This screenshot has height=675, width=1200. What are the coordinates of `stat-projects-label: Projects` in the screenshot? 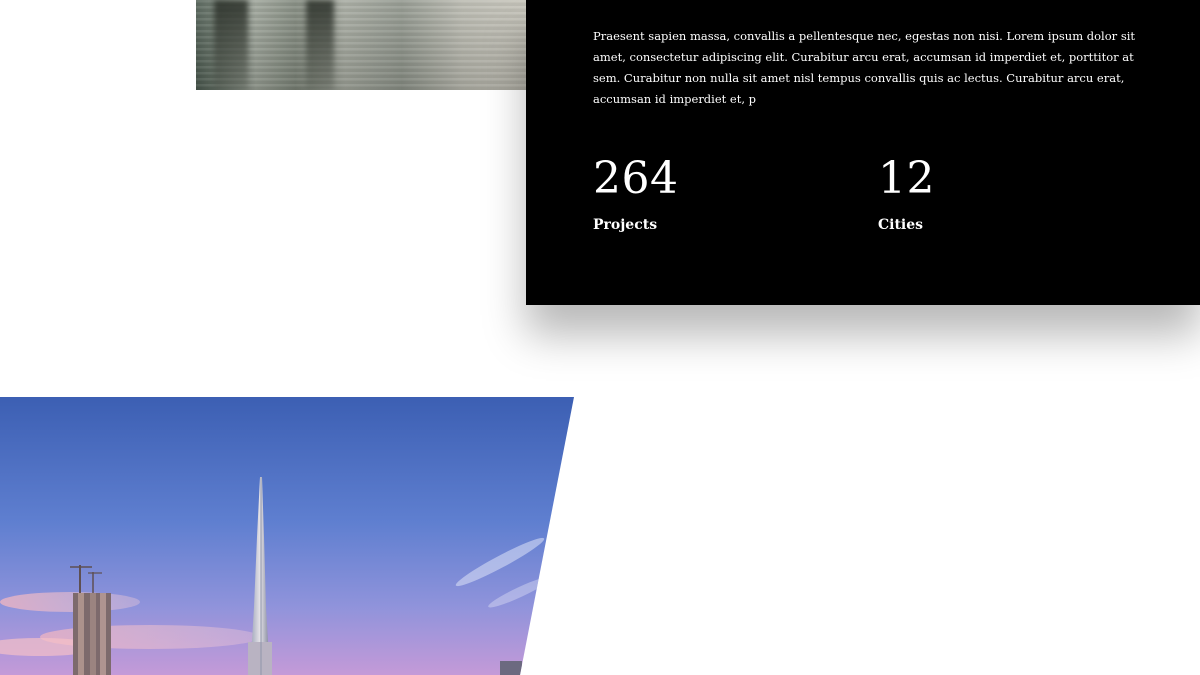 It's located at (625, 225).